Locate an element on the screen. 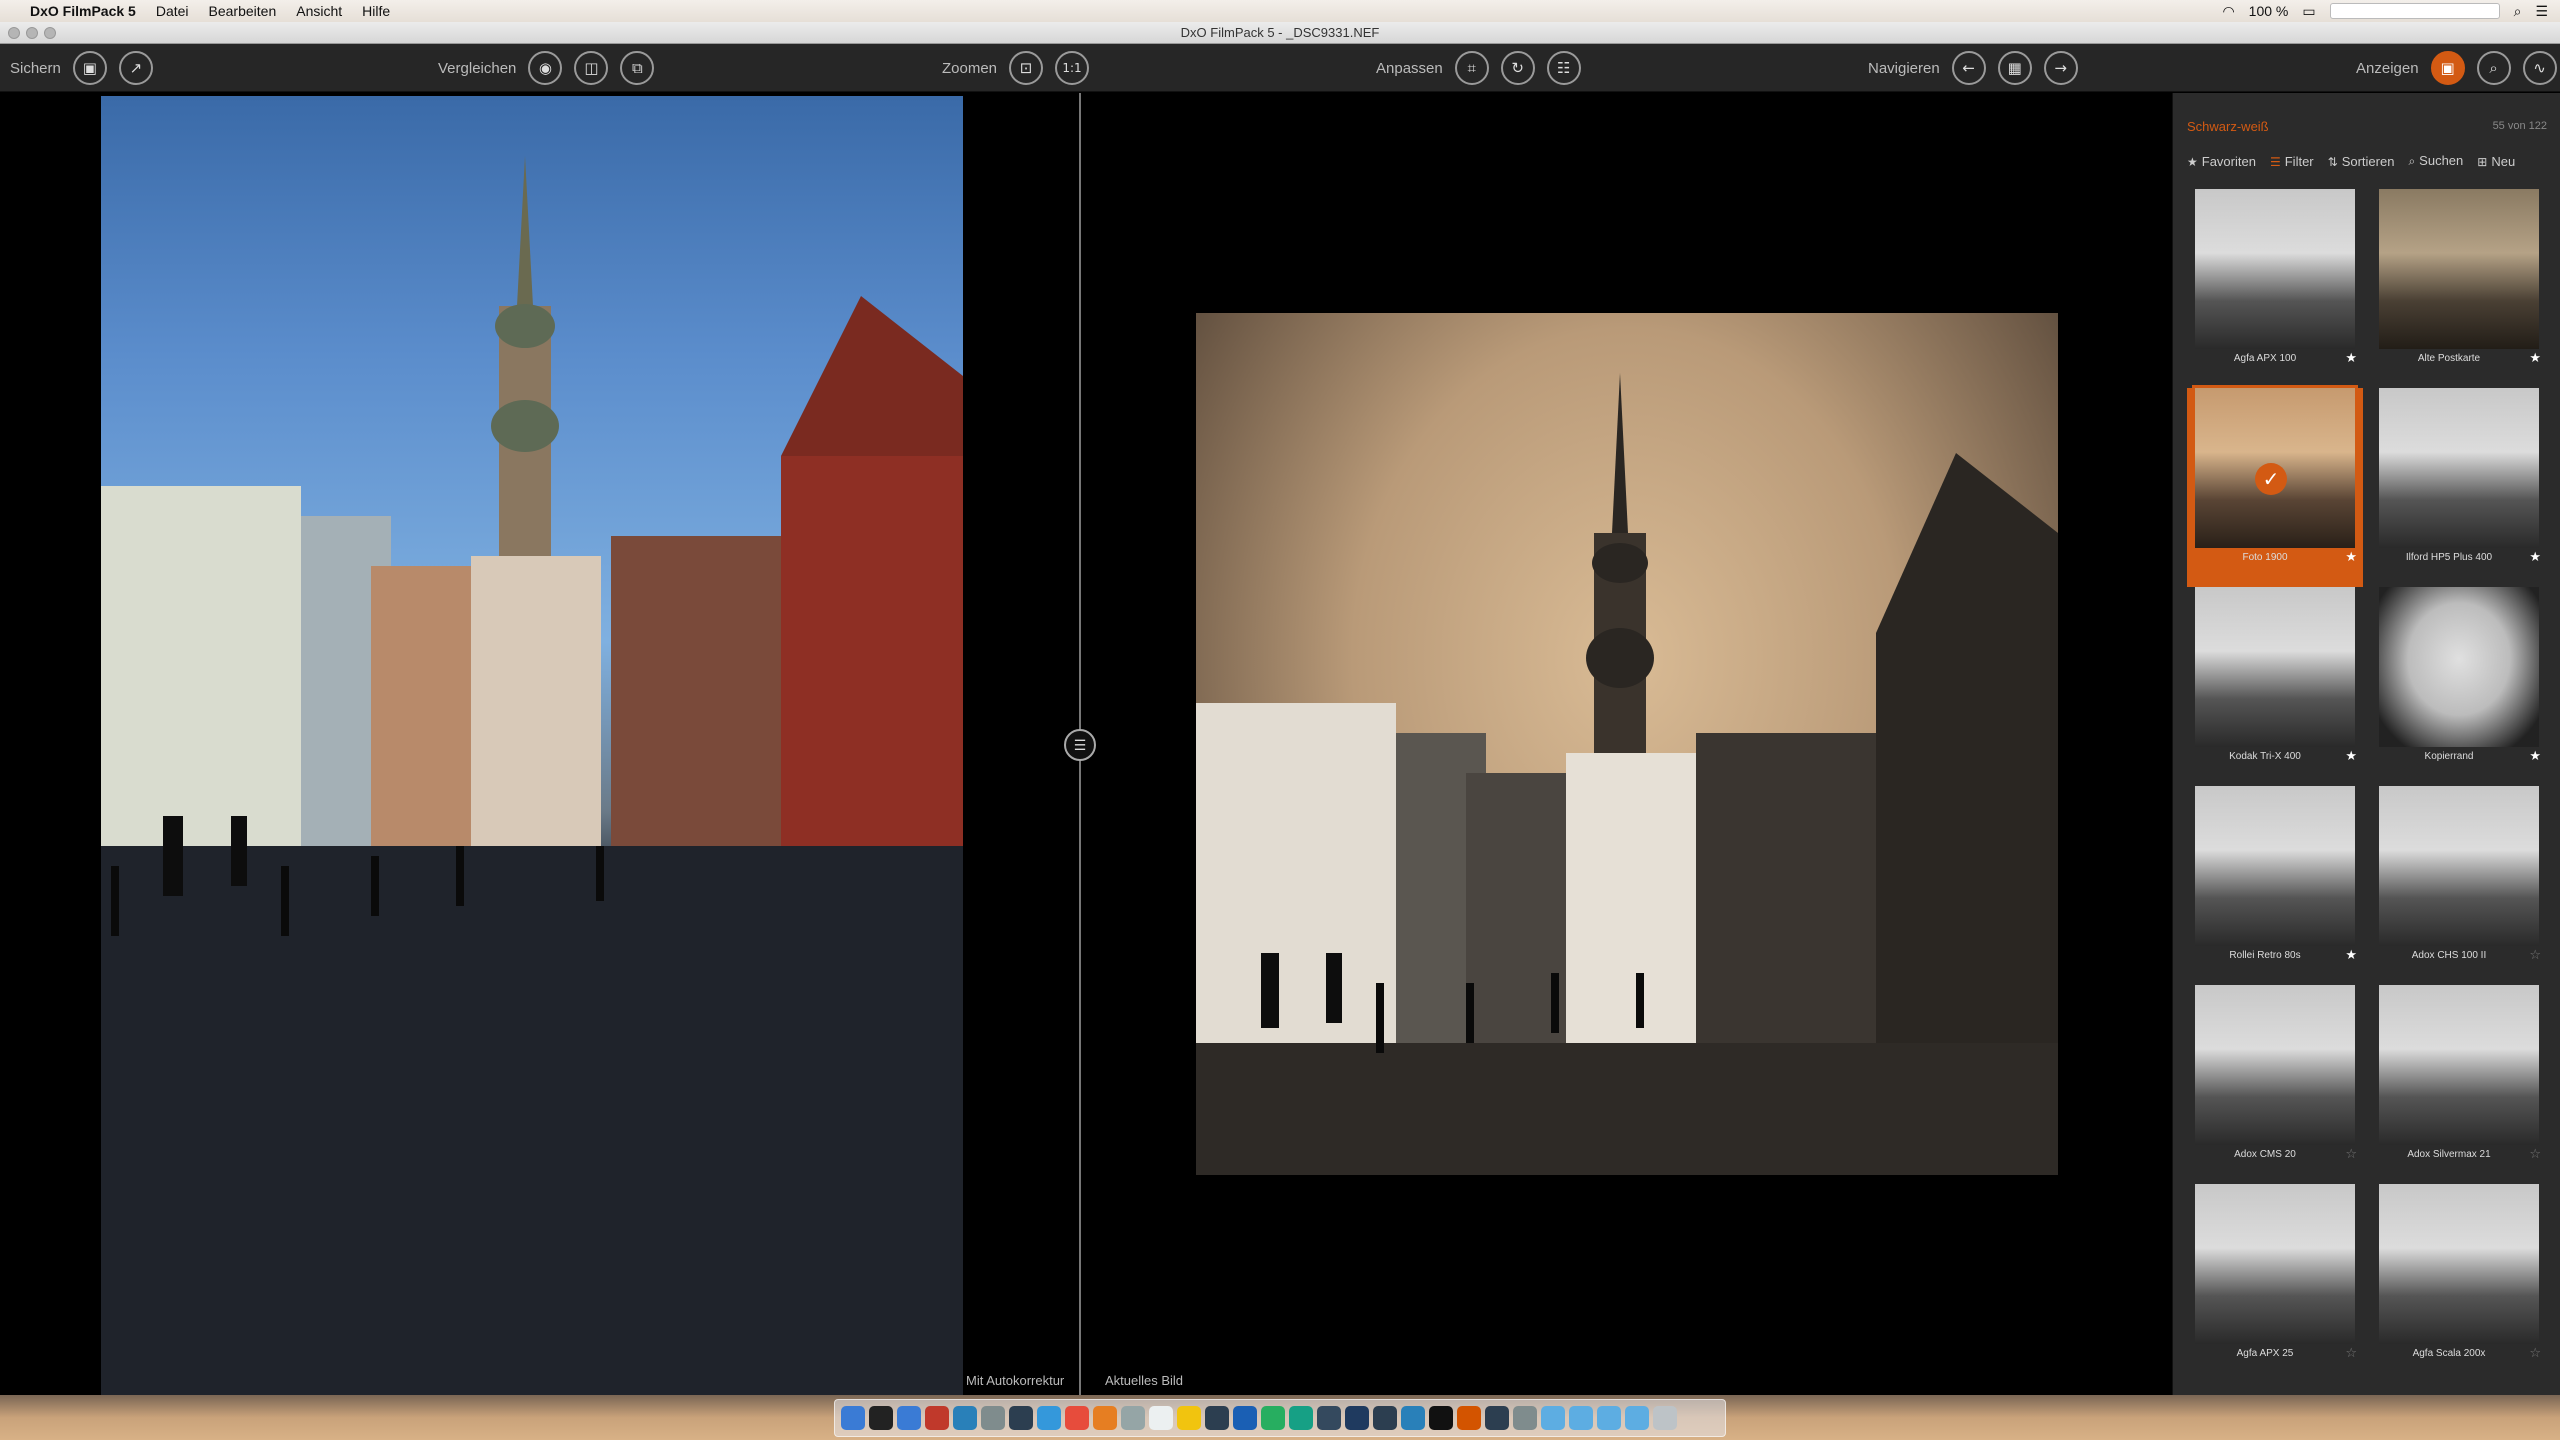 The height and width of the screenshot is (1440, 2560). close-window-button is located at coordinates (14, 33).